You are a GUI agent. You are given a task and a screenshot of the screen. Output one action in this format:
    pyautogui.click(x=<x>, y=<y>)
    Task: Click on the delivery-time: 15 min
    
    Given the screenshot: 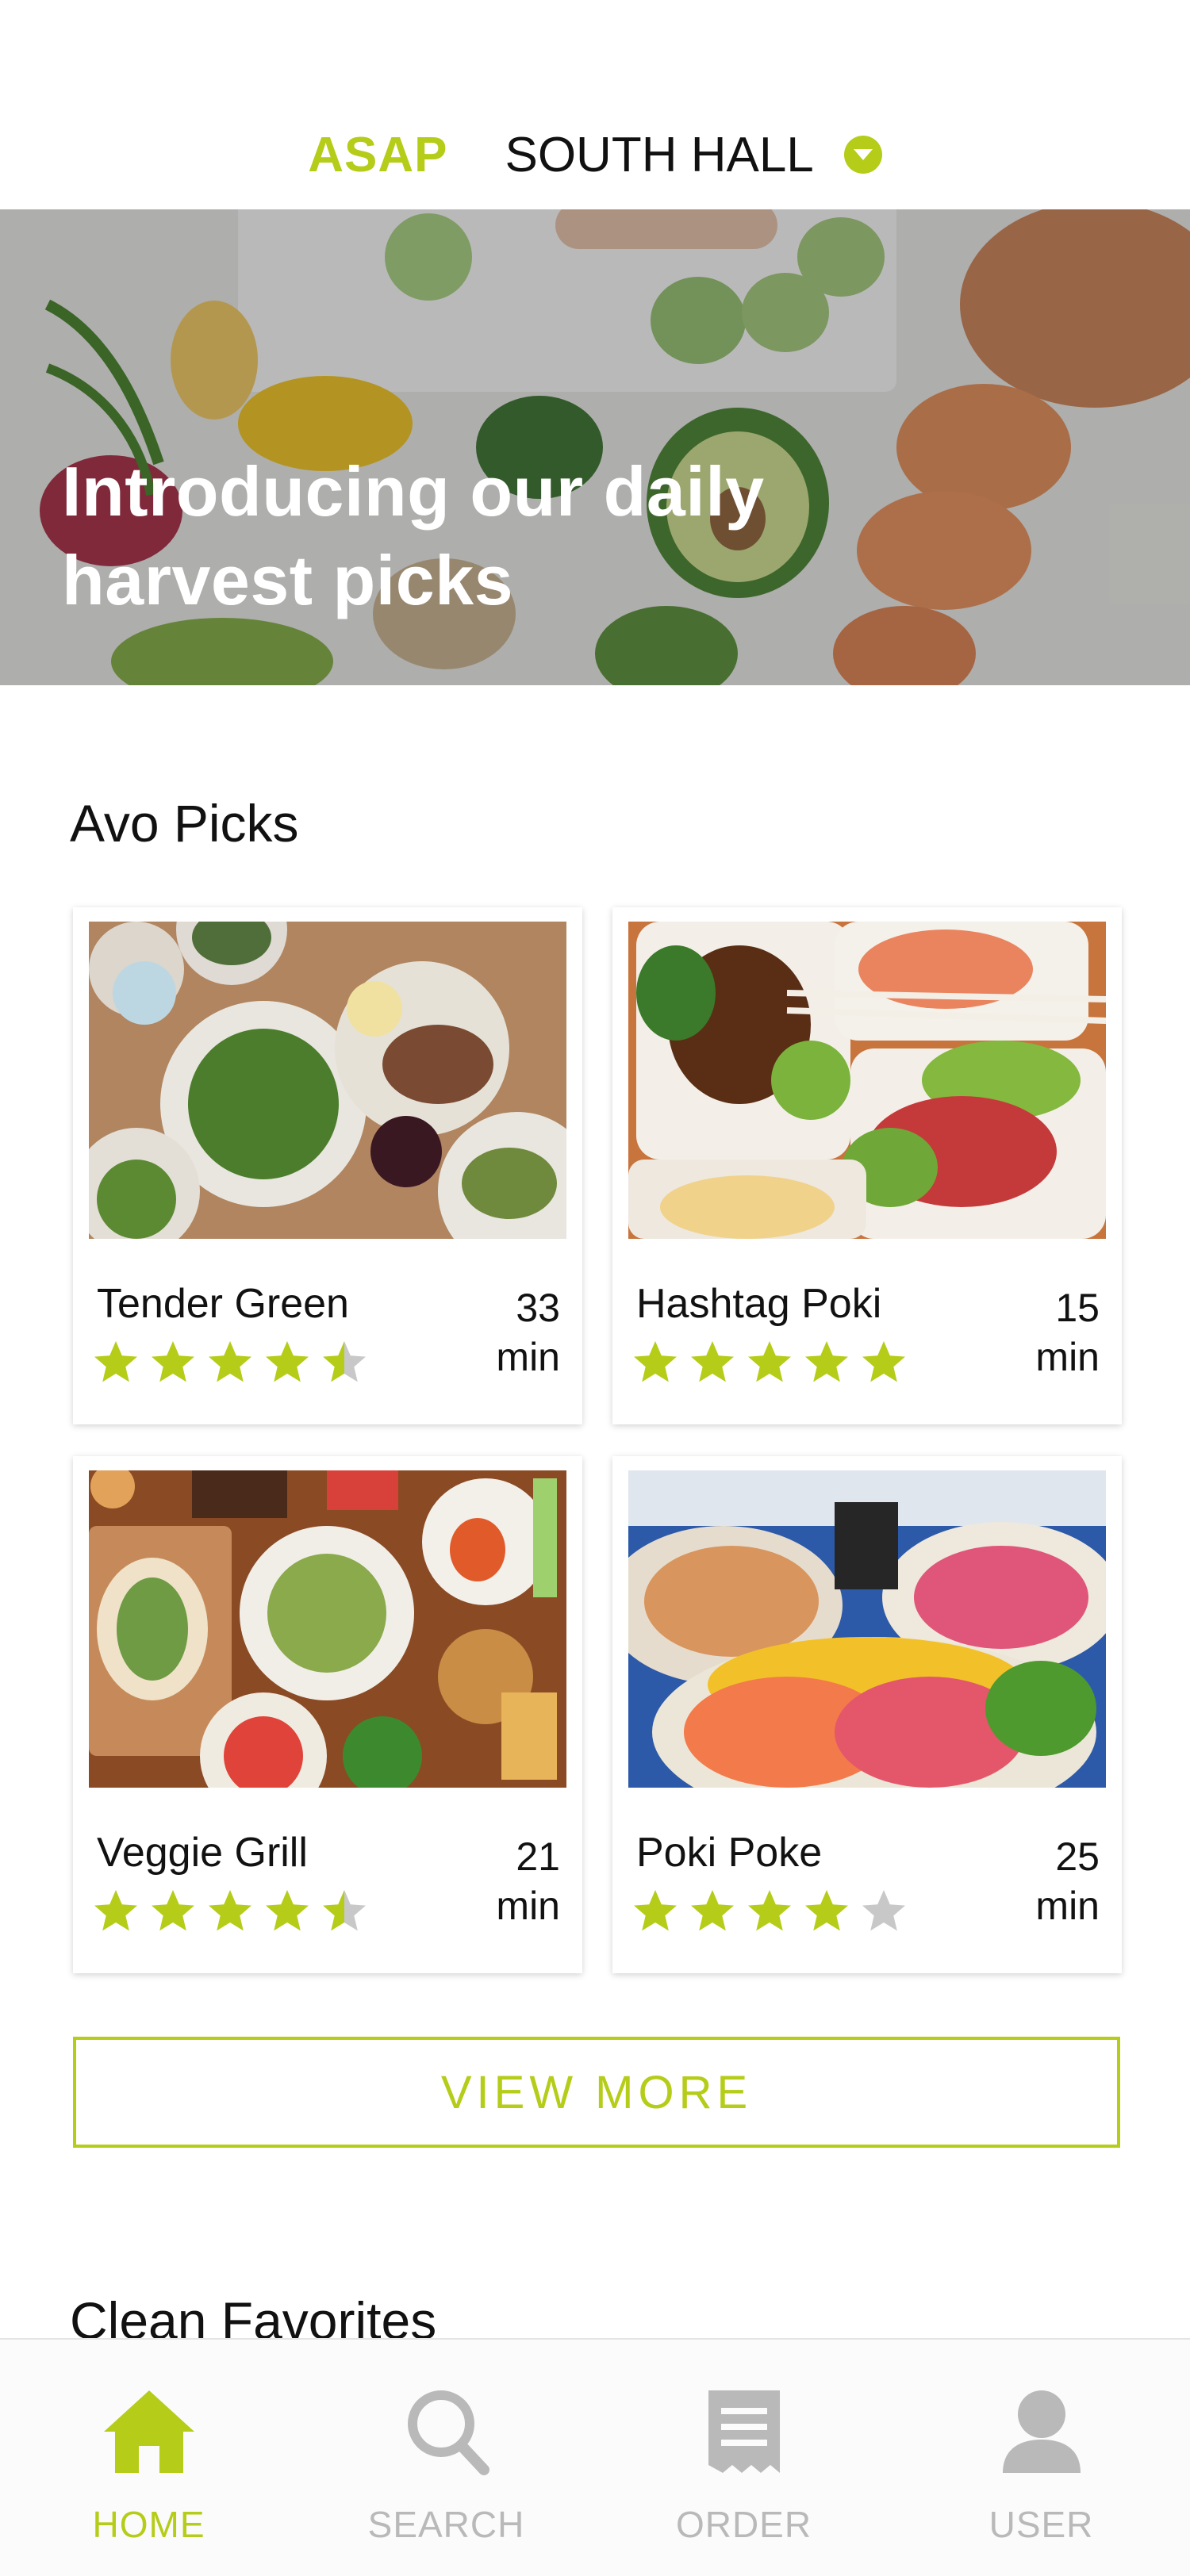 What is the action you would take?
    pyautogui.click(x=1067, y=1333)
    